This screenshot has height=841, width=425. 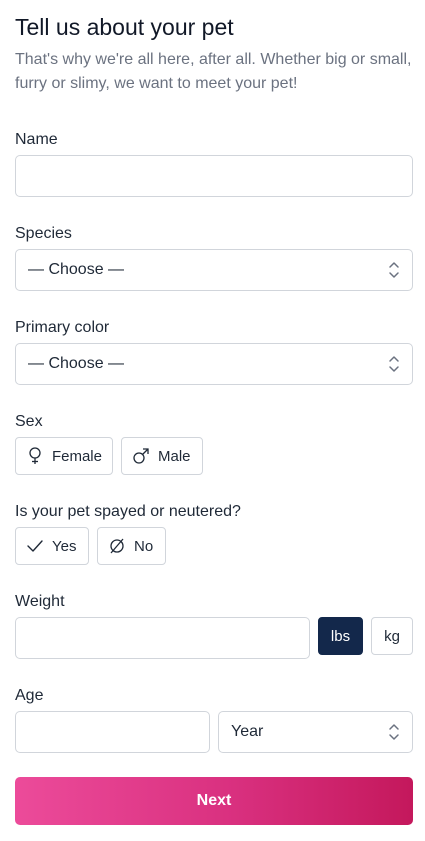 I want to click on page-title: Tell us about your pet, so click(x=124, y=27).